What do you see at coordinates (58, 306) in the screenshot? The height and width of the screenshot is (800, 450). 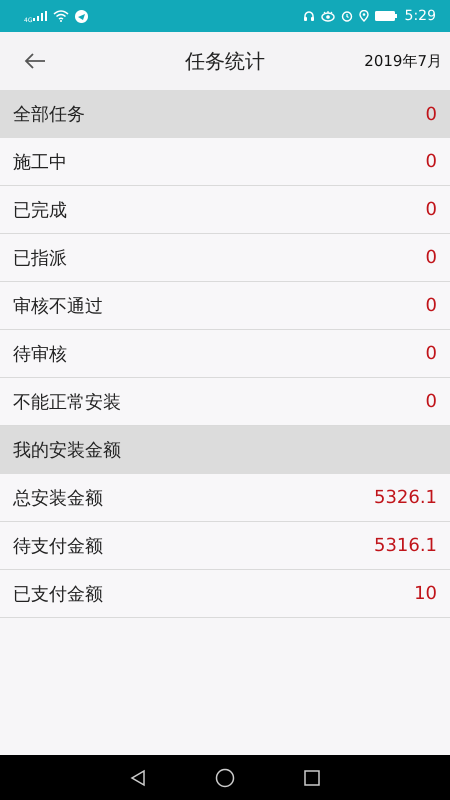 I see `row-label: 审核不通过` at bounding box center [58, 306].